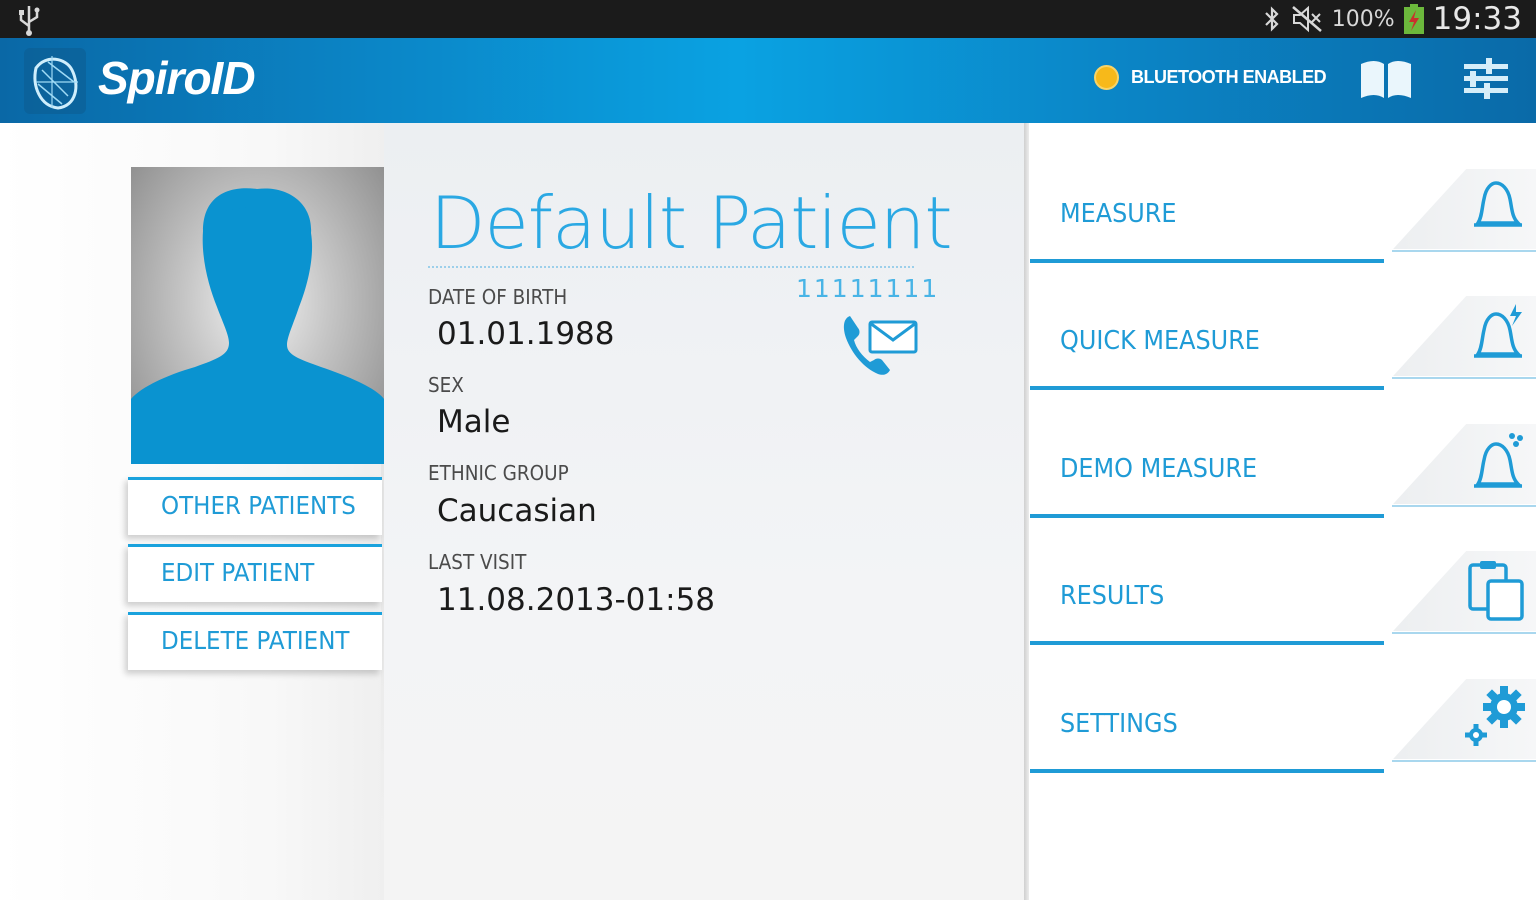 This screenshot has width=1536, height=900. Describe the element at coordinates (498, 297) in the screenshot. I see `dob-label: DATE OF BIRTH` at that location.